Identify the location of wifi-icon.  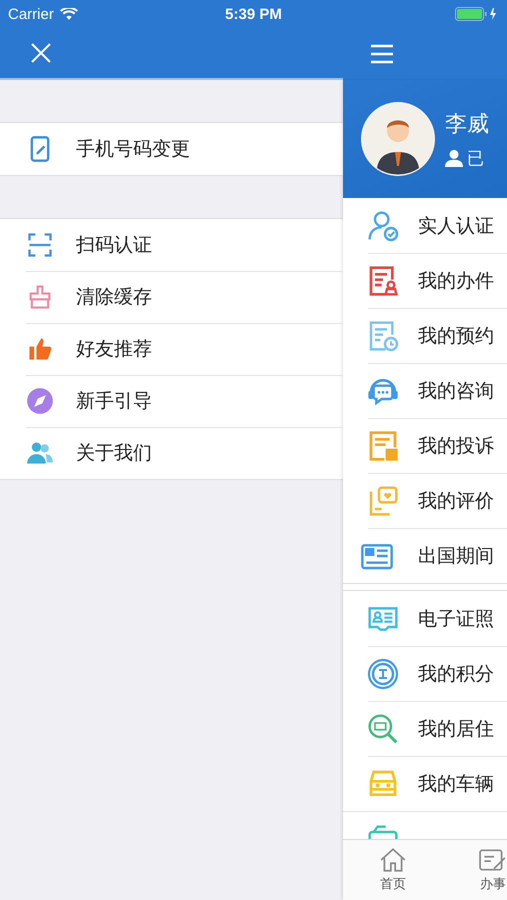
(69, 14).